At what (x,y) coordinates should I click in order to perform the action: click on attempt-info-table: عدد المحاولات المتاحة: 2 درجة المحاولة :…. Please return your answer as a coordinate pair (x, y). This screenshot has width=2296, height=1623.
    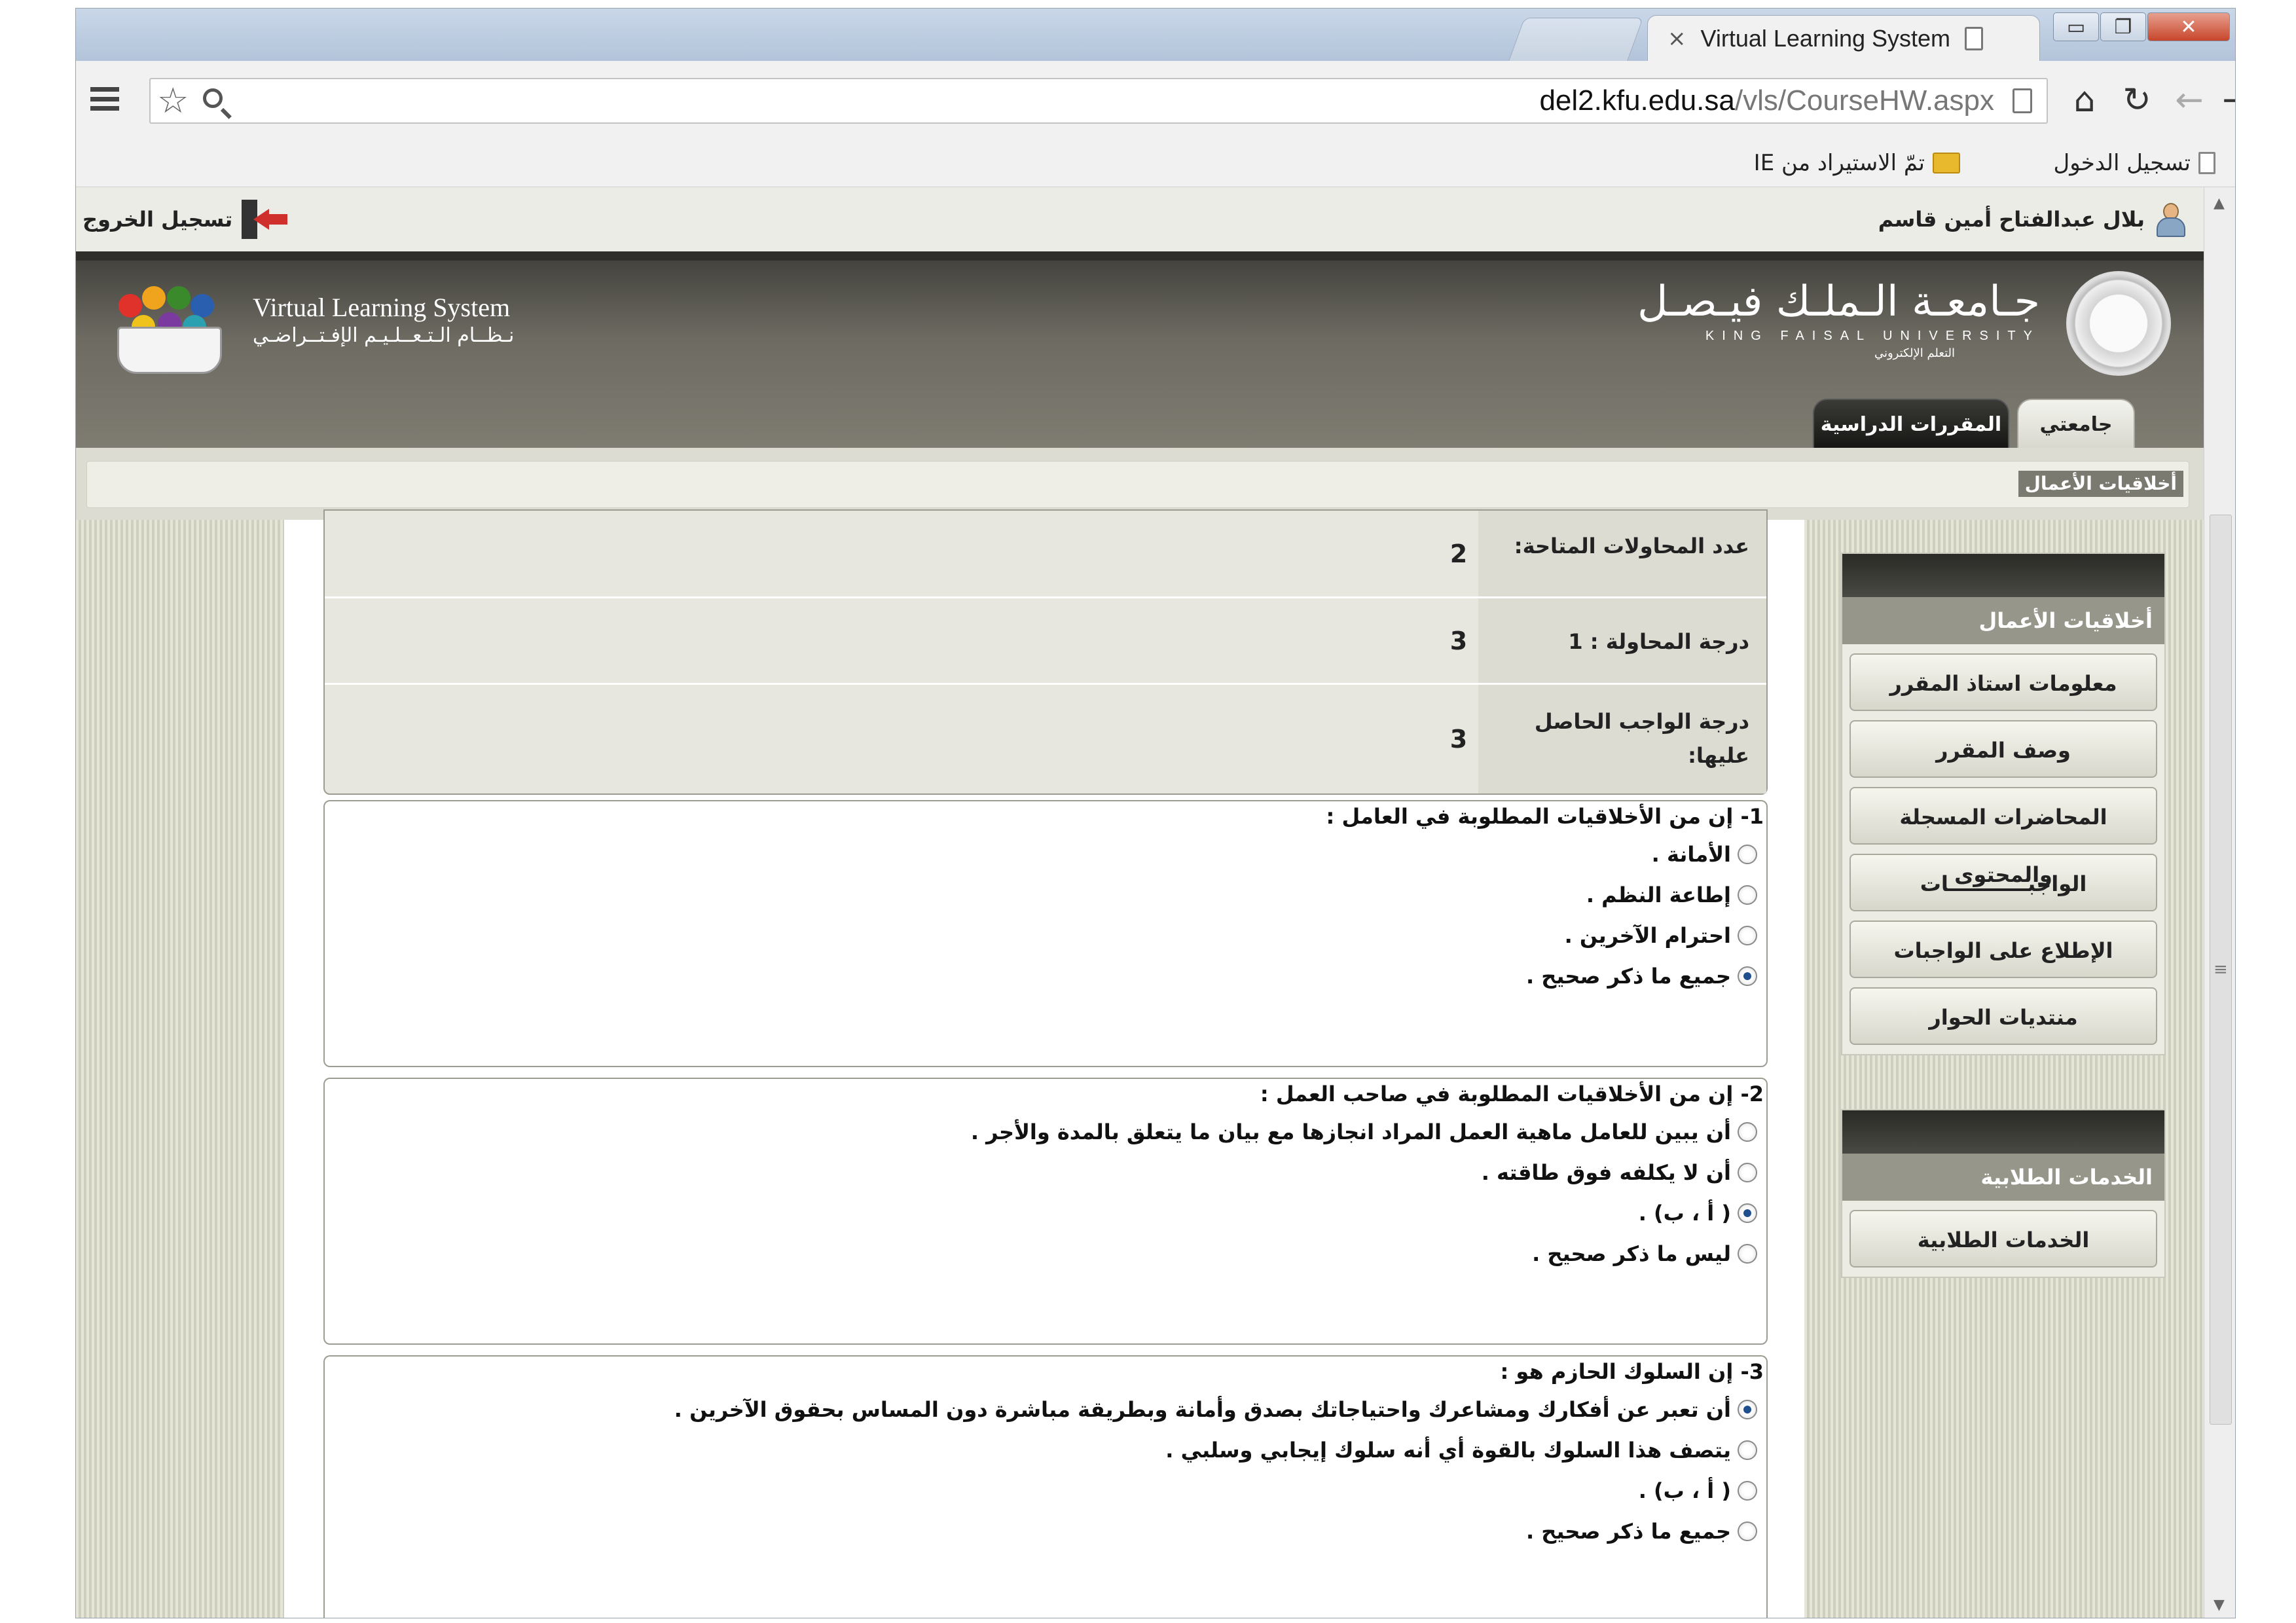
    Looking at the image, I should click on (1045, 652).